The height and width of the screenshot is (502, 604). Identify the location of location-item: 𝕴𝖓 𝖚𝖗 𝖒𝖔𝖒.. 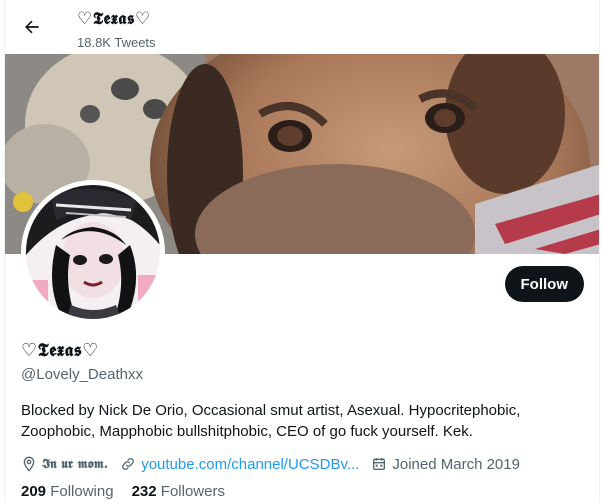
(64, 464).